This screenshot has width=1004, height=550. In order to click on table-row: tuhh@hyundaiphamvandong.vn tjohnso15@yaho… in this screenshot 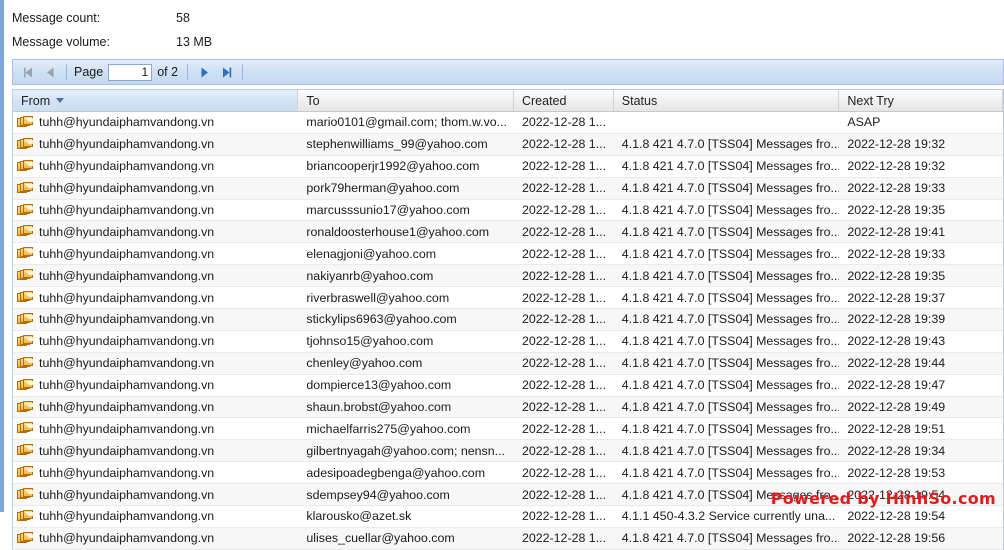, I will do `click(508, 341)`.